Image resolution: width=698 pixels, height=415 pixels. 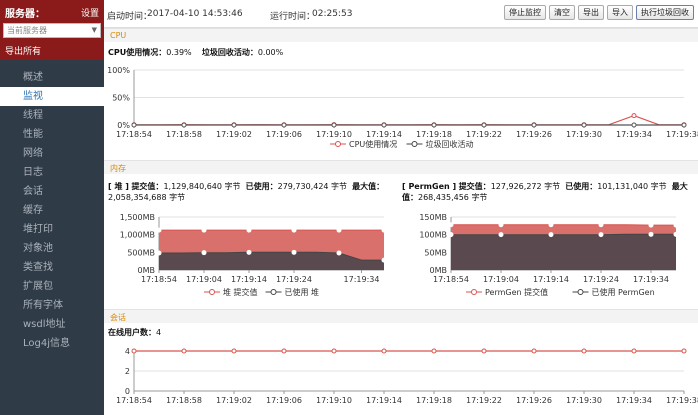 I want to click on server-select: 当前服务器 ▼, so click(x=52, y=30).